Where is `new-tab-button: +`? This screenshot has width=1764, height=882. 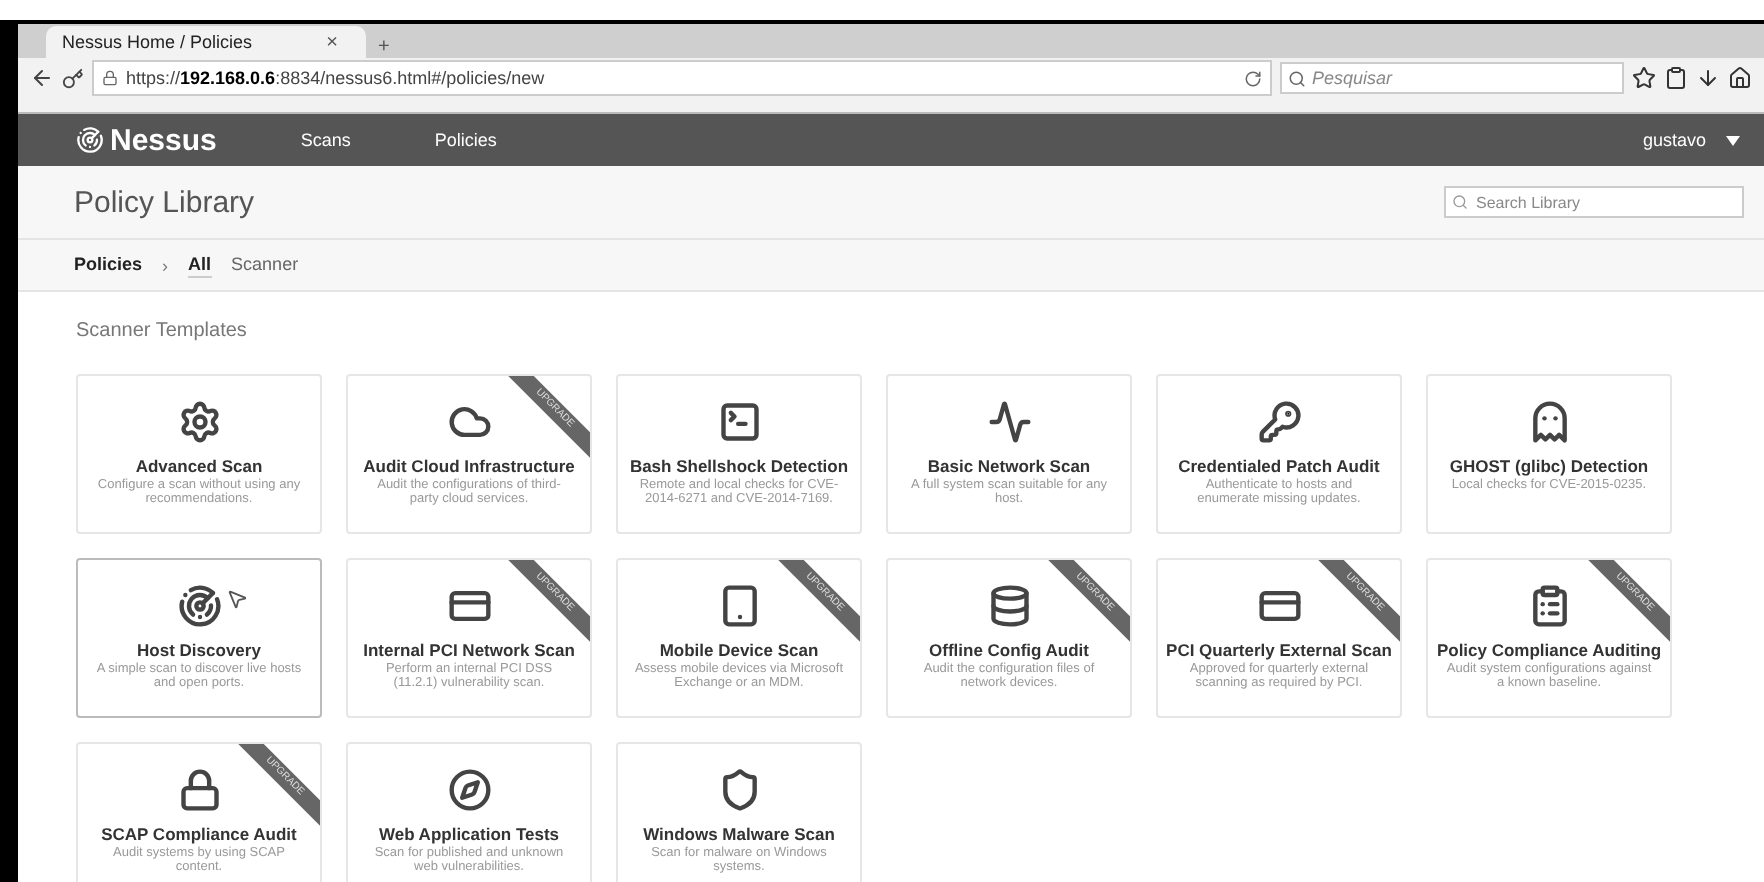 new-tab-button: + is located at coordinates (384, 47).